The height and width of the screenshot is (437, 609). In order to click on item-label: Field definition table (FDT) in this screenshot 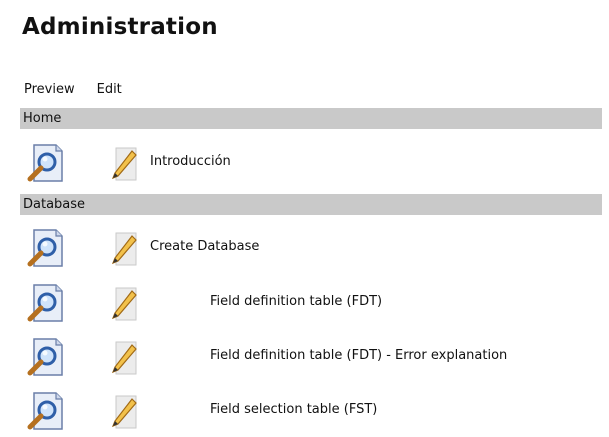, I will do `click(296, 301)`.